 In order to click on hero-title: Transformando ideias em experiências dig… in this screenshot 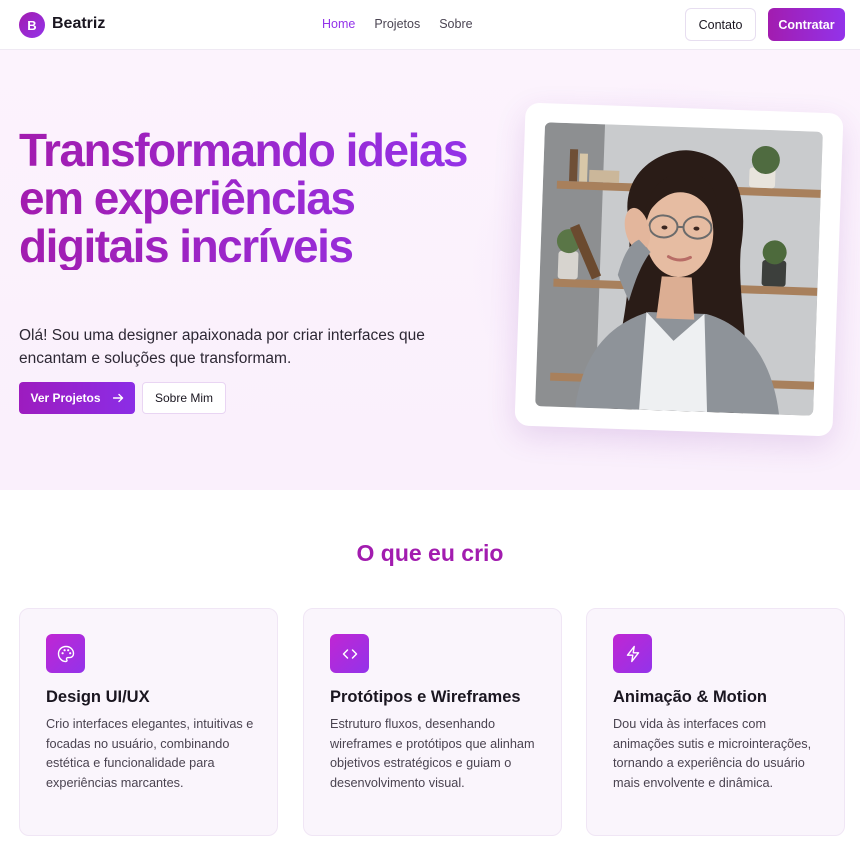, I will do `click(254, 198)`.